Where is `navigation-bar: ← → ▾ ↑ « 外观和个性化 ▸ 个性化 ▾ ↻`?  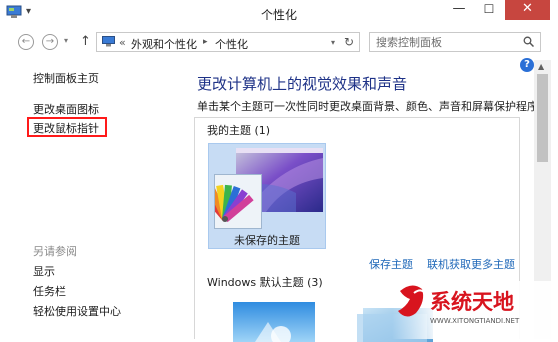
navigation-bar: ← → ▾ ↑ « 外观和个性化 ▸ 个性化 ▾ ↻ is located at coordinates (279, 42).